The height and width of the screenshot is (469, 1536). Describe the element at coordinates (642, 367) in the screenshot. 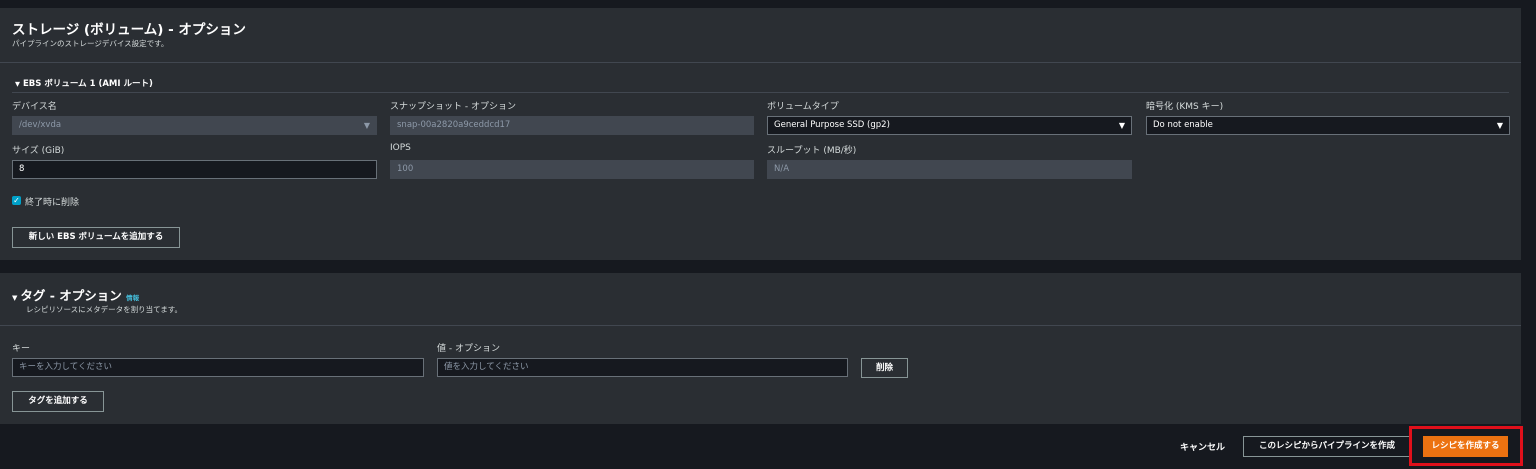

I see `tag-value-input: 値を入力してください` at that location.